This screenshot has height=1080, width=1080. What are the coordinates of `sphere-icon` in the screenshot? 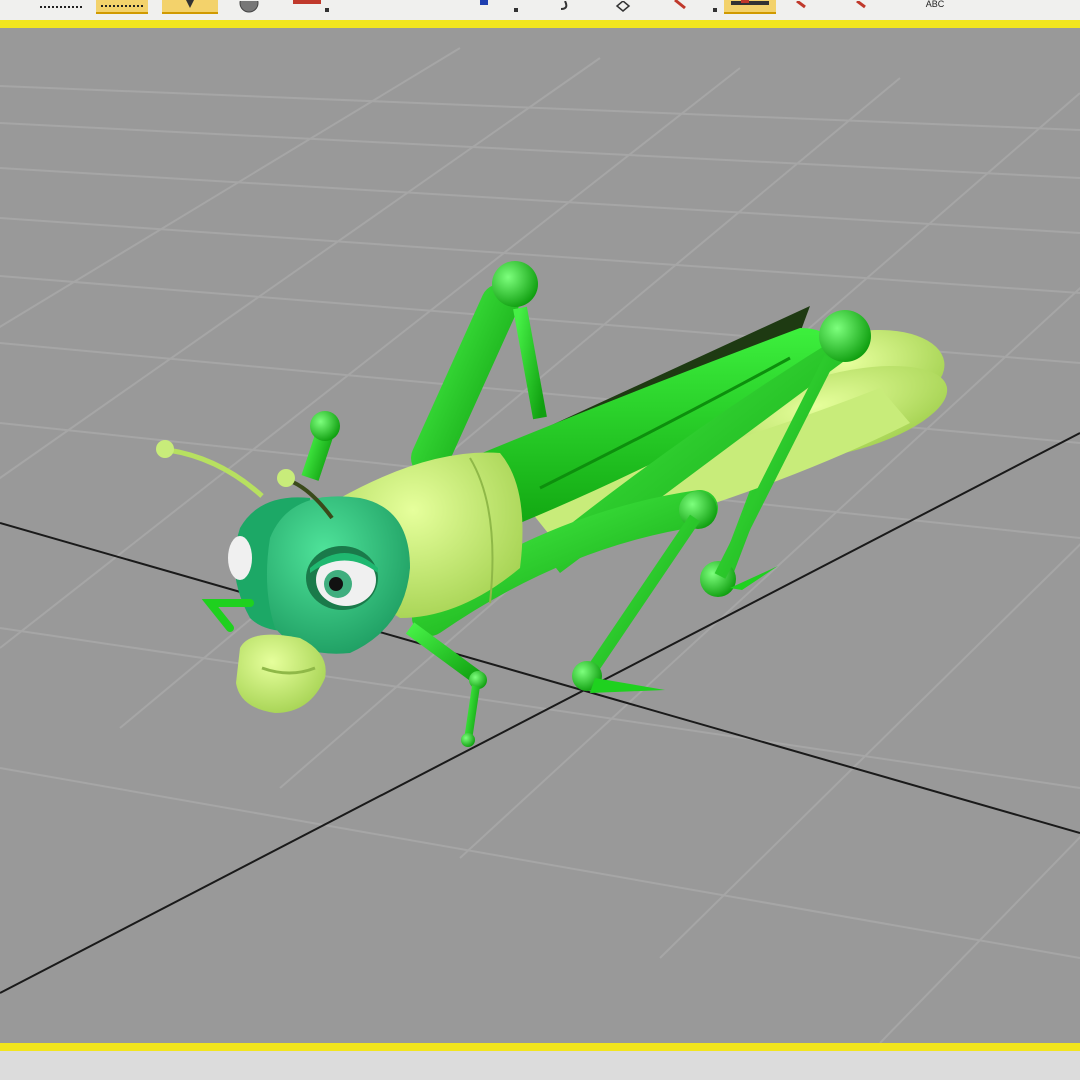 It's located at (249, 7).